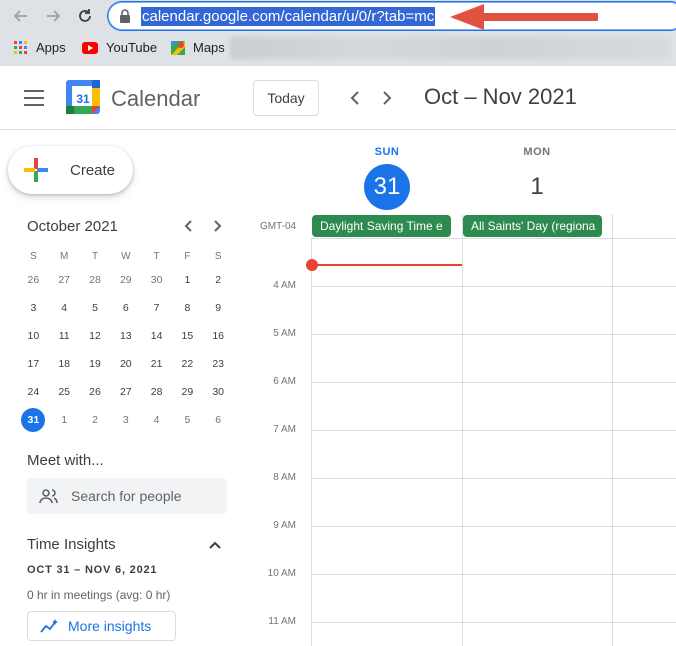  What do you see at coordinates (93, 170) in the screenshot?
I see `create-label: Create` at bounding box center [93, 170].